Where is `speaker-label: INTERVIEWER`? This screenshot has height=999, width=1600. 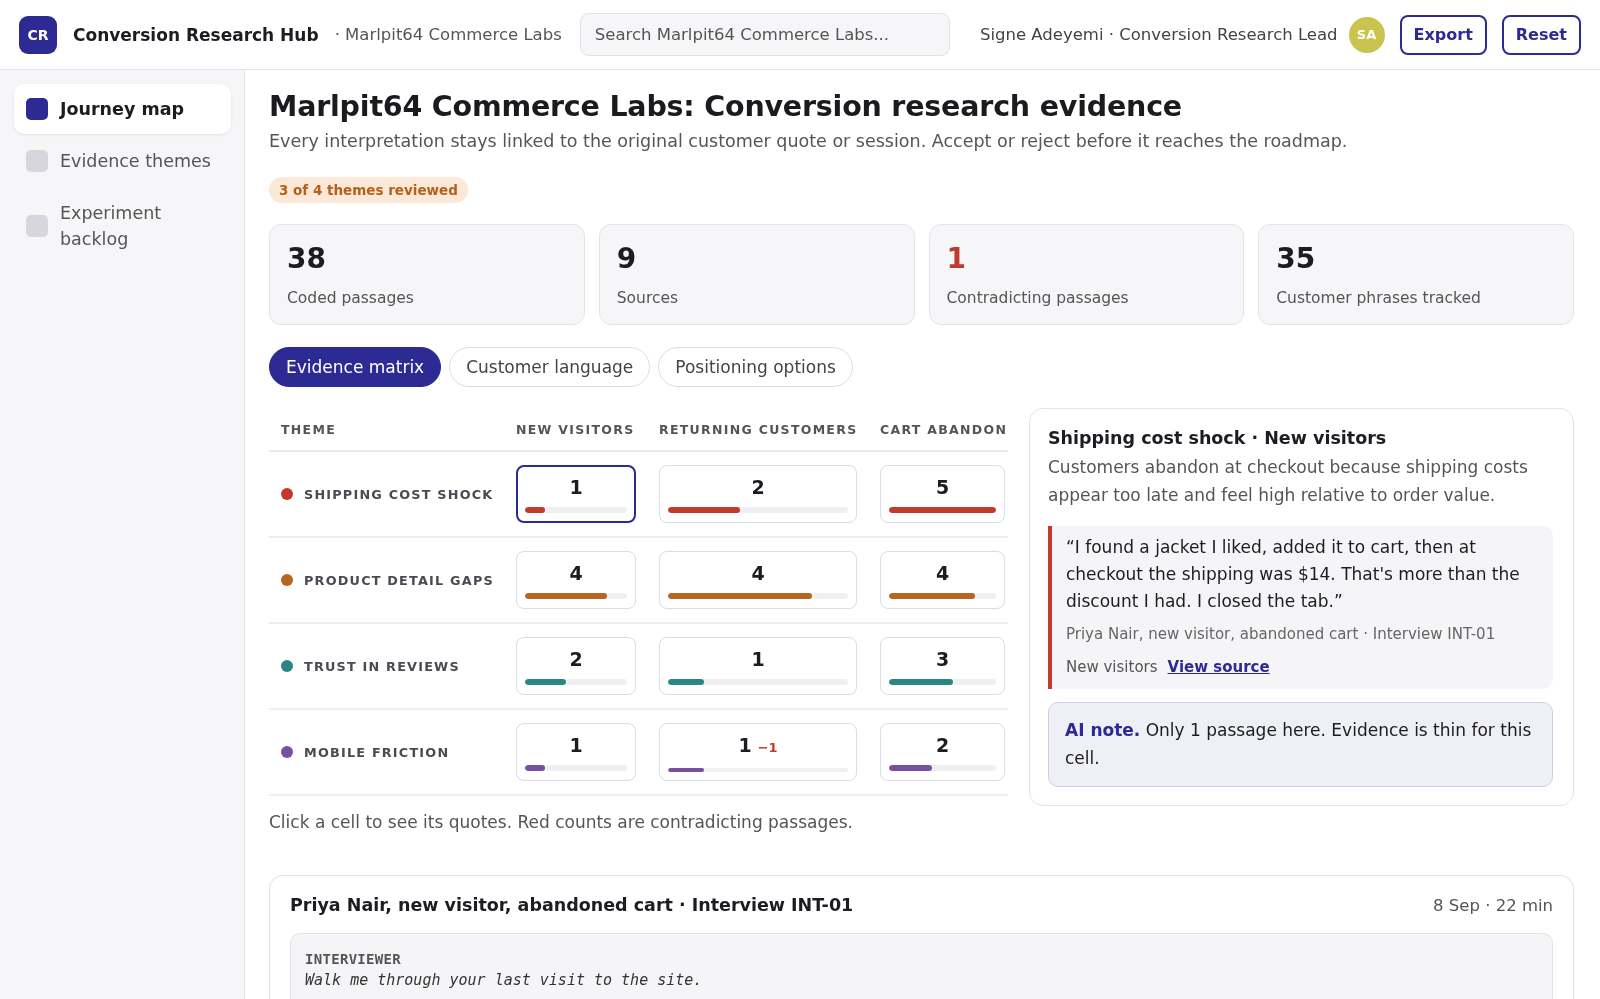
speaker-label: INTERVIEWER is located at coordinates (353, 959).